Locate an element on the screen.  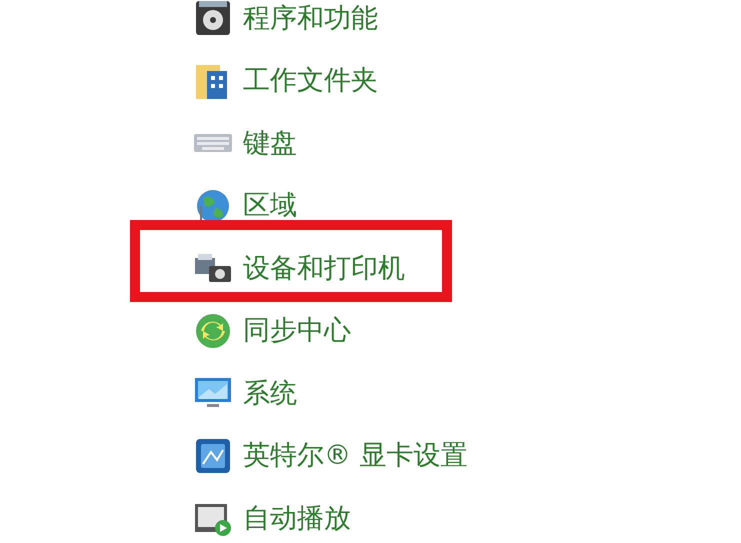
control-panel-link: 设备和打印机 is located at coordinates (324, 268).